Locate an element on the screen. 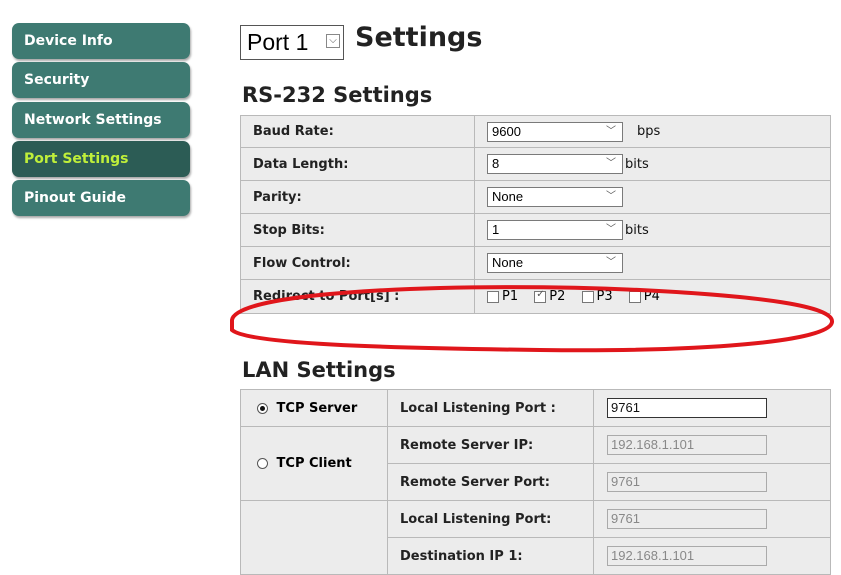 This screenshot has width=841, height=575. udp-local-port-label: Local Listening Port: is located at coordinates (490, 519).